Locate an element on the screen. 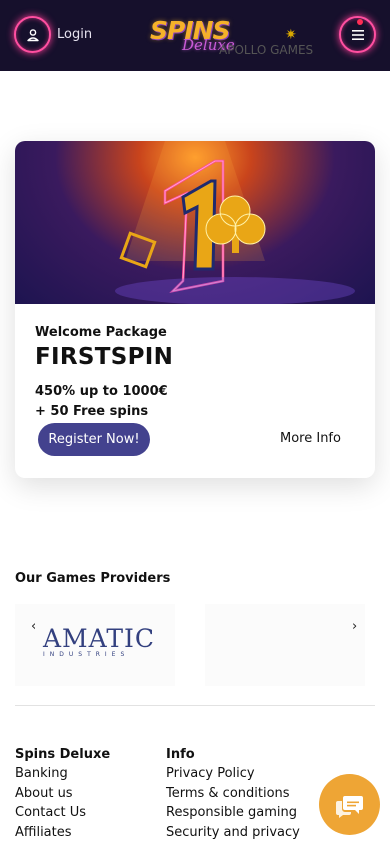  provider-tile-amatic: AMATIC INDUSTRIES is located at coordinates (95, 645).